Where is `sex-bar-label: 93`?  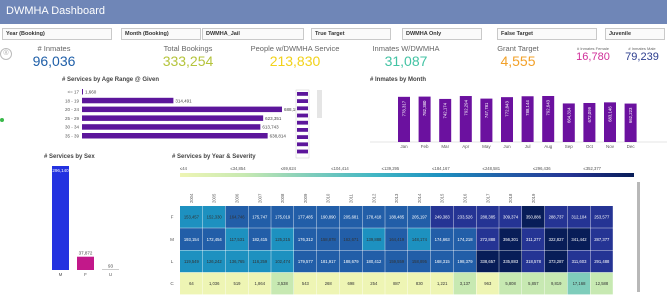 sex-bar-label: 93 is located at coordinates (111, 266).